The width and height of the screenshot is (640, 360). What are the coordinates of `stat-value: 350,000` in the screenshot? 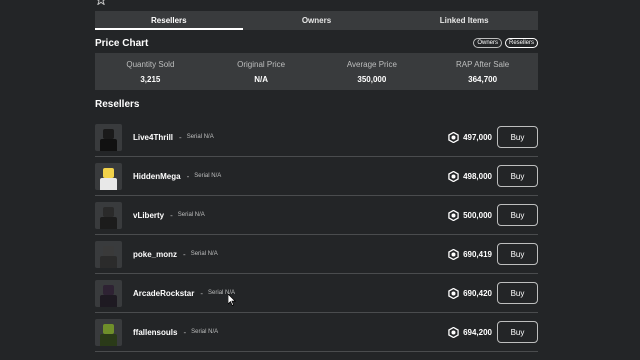 It's located at (372, 79).